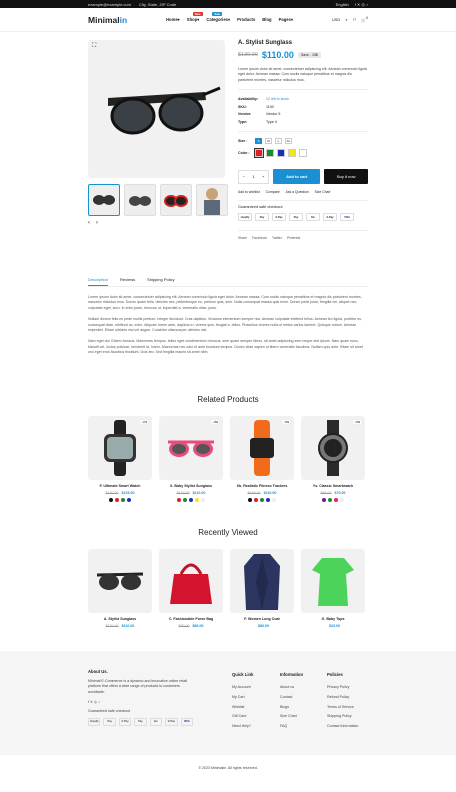 This screenshot has height=792, width=456. I want to click on footer-link: Shipping Policy, so click(342, 717).